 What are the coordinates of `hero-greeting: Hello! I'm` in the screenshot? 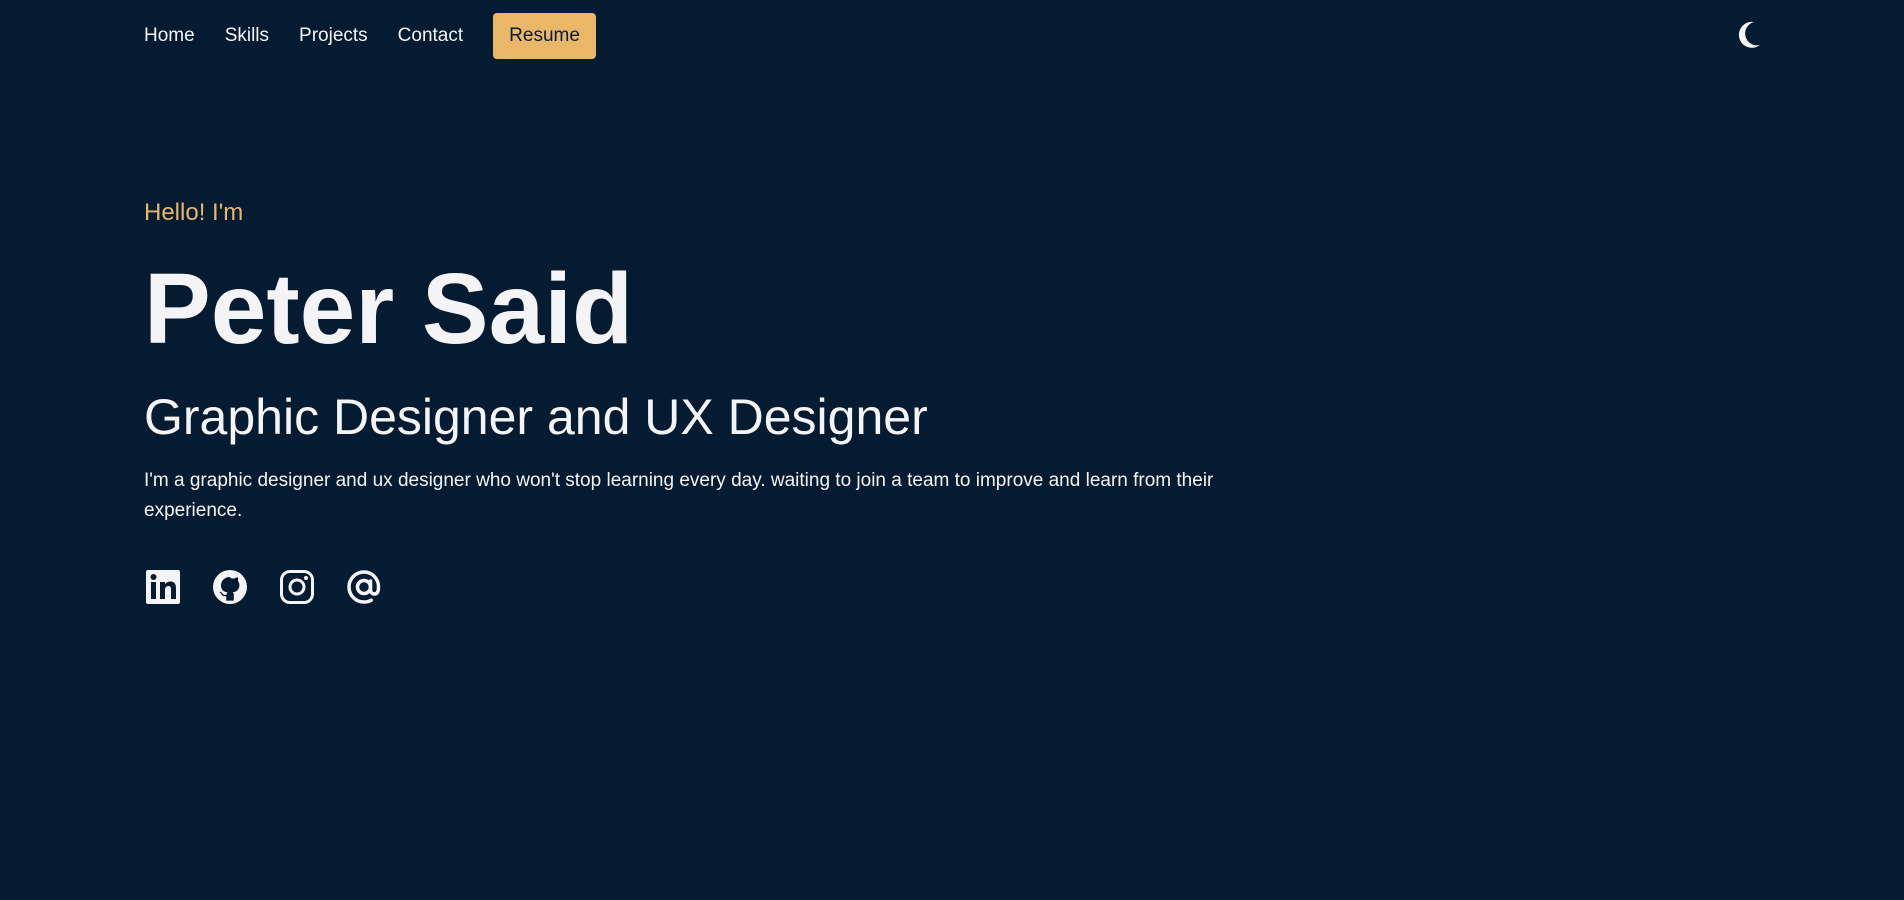 It's located at (194, 212).